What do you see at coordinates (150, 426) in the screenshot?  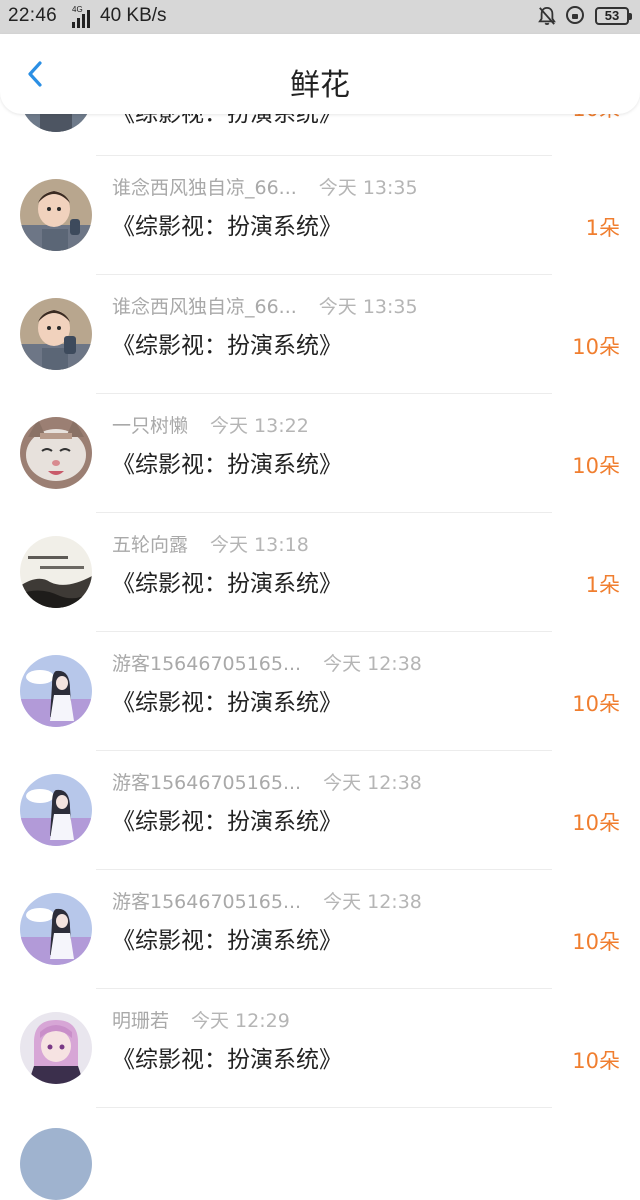 I see `sender-name: 一只树懒` at bounding box center [150, 426].